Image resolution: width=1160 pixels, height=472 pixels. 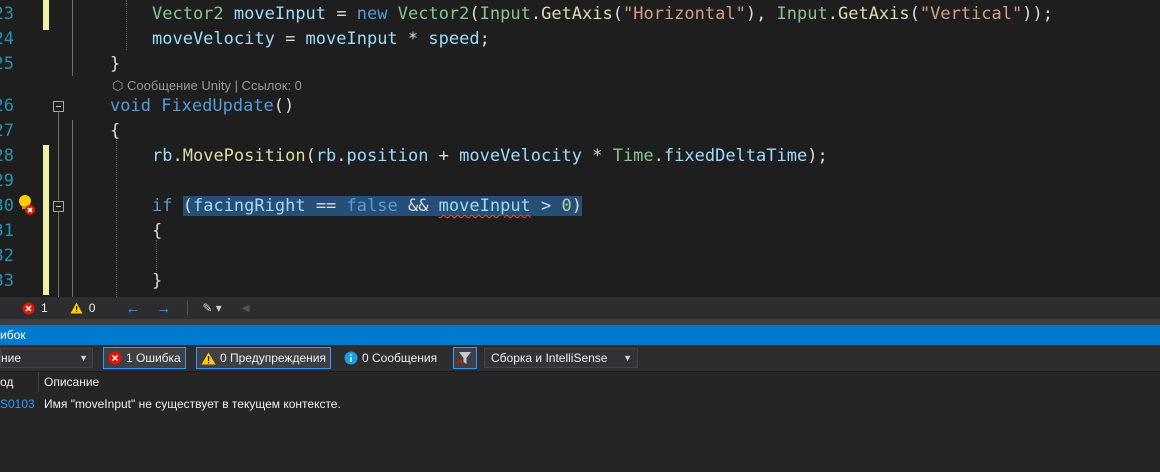 What do you see at coordinates (351, 358) in the screenshot?
I see `info-icon` at bounding box center [351, 358].